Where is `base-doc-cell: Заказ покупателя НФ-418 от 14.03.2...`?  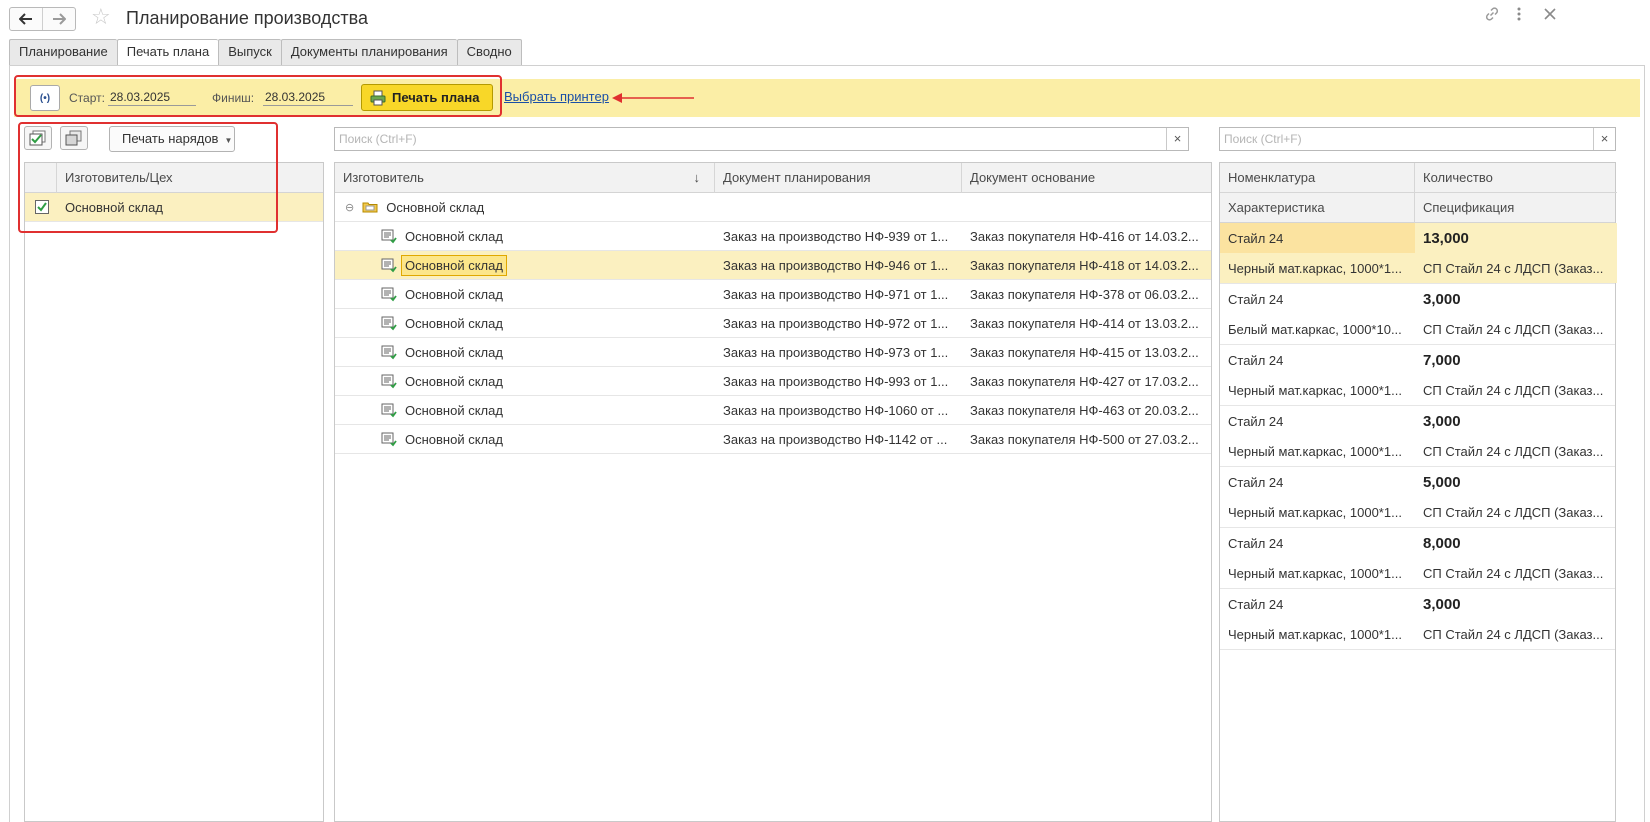 base-doc-cell: Заказ покупателя НФ-418 от 14.03.2... is located at coordinates (1084, 265).